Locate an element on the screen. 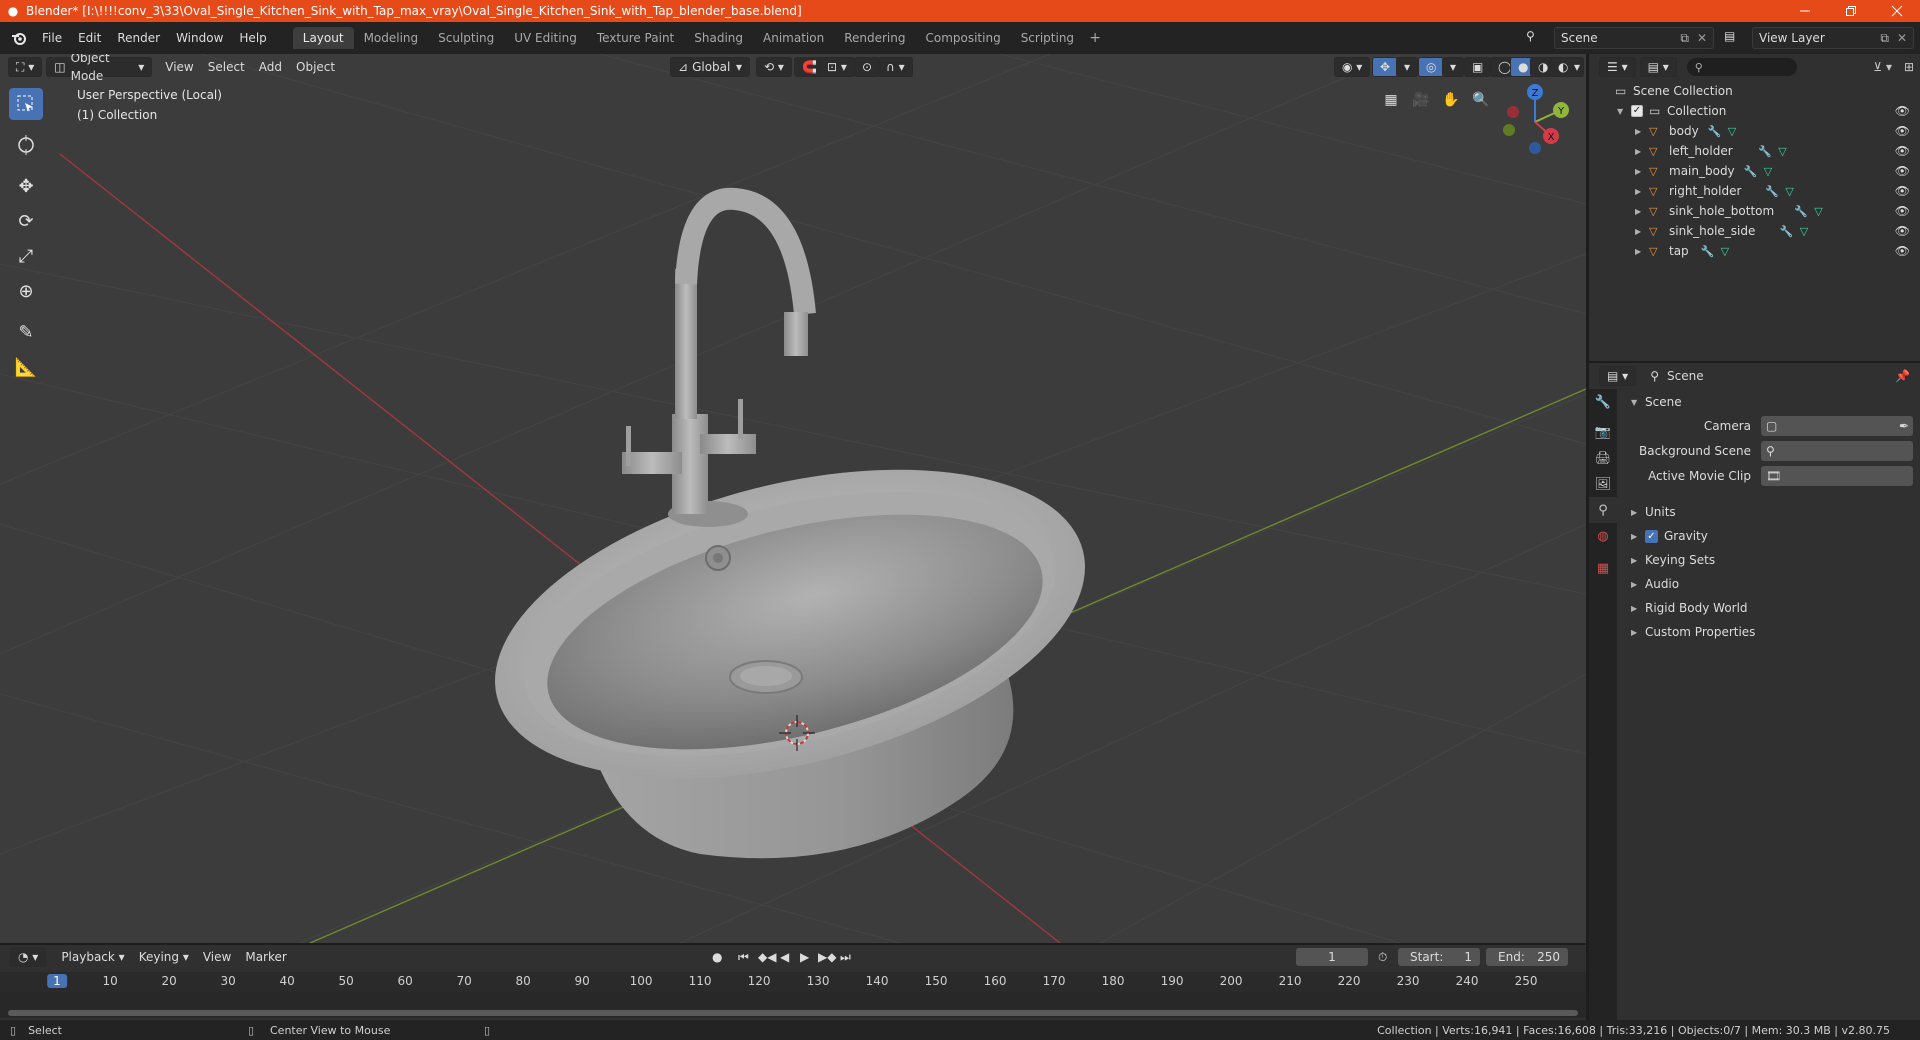 Image resolution: width=1920 pixels, height=1040 pixels. add-workspace-button: + is located at coordinates (1095, 38).